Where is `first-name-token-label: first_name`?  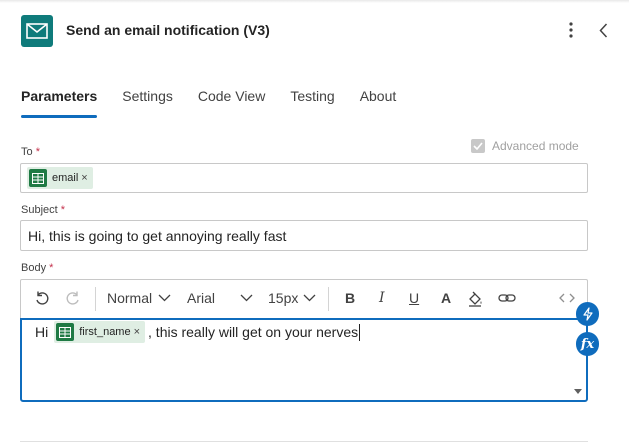 first-name-token-label: first_name is located at coordinates (105, 332).